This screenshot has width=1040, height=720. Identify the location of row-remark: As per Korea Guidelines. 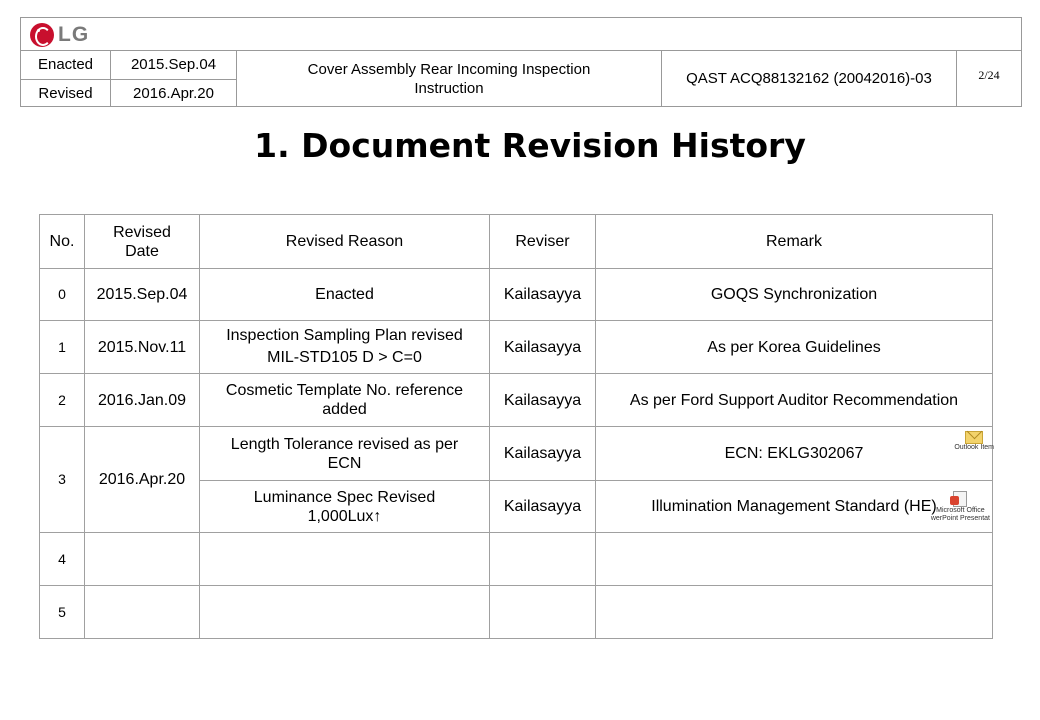
(794, 347).